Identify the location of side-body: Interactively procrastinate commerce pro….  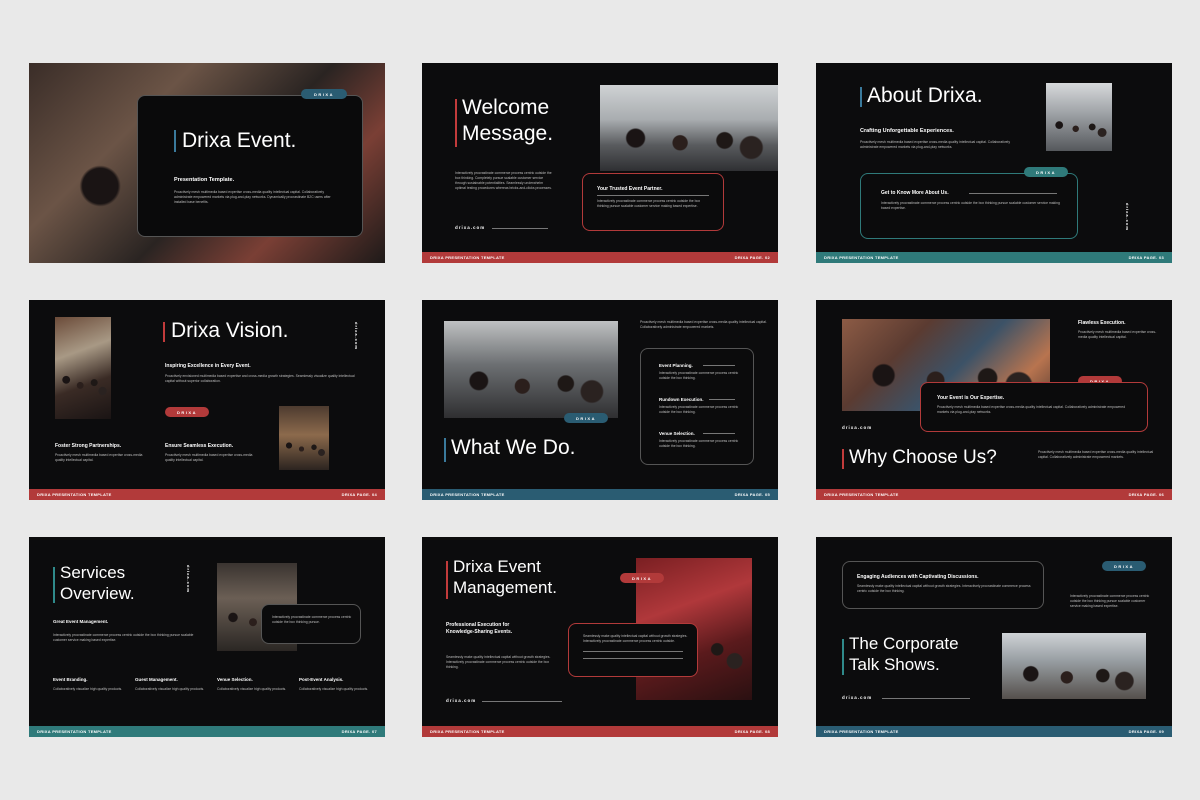
(1110, 601).